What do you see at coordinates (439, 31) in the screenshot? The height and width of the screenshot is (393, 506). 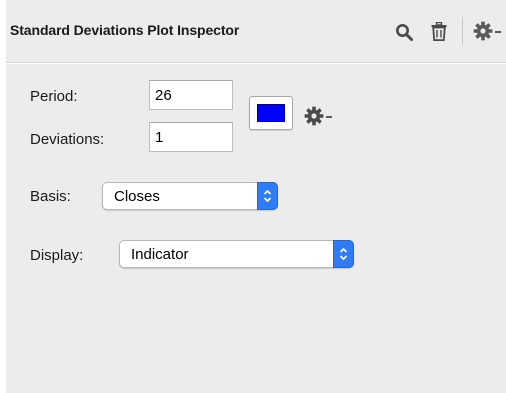 I see `trash-icon` at bounding box center [439, 31].